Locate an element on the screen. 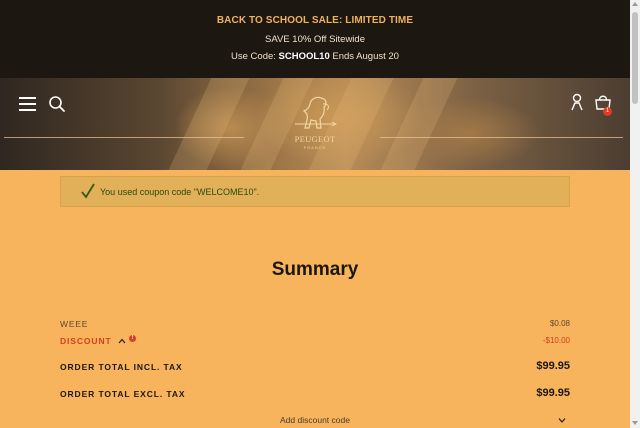 Image resolution: width=640 pixels, height=428 pixels. peugeot-logo: PEUGEOT FRANCE is located at coordinates (315, 126).